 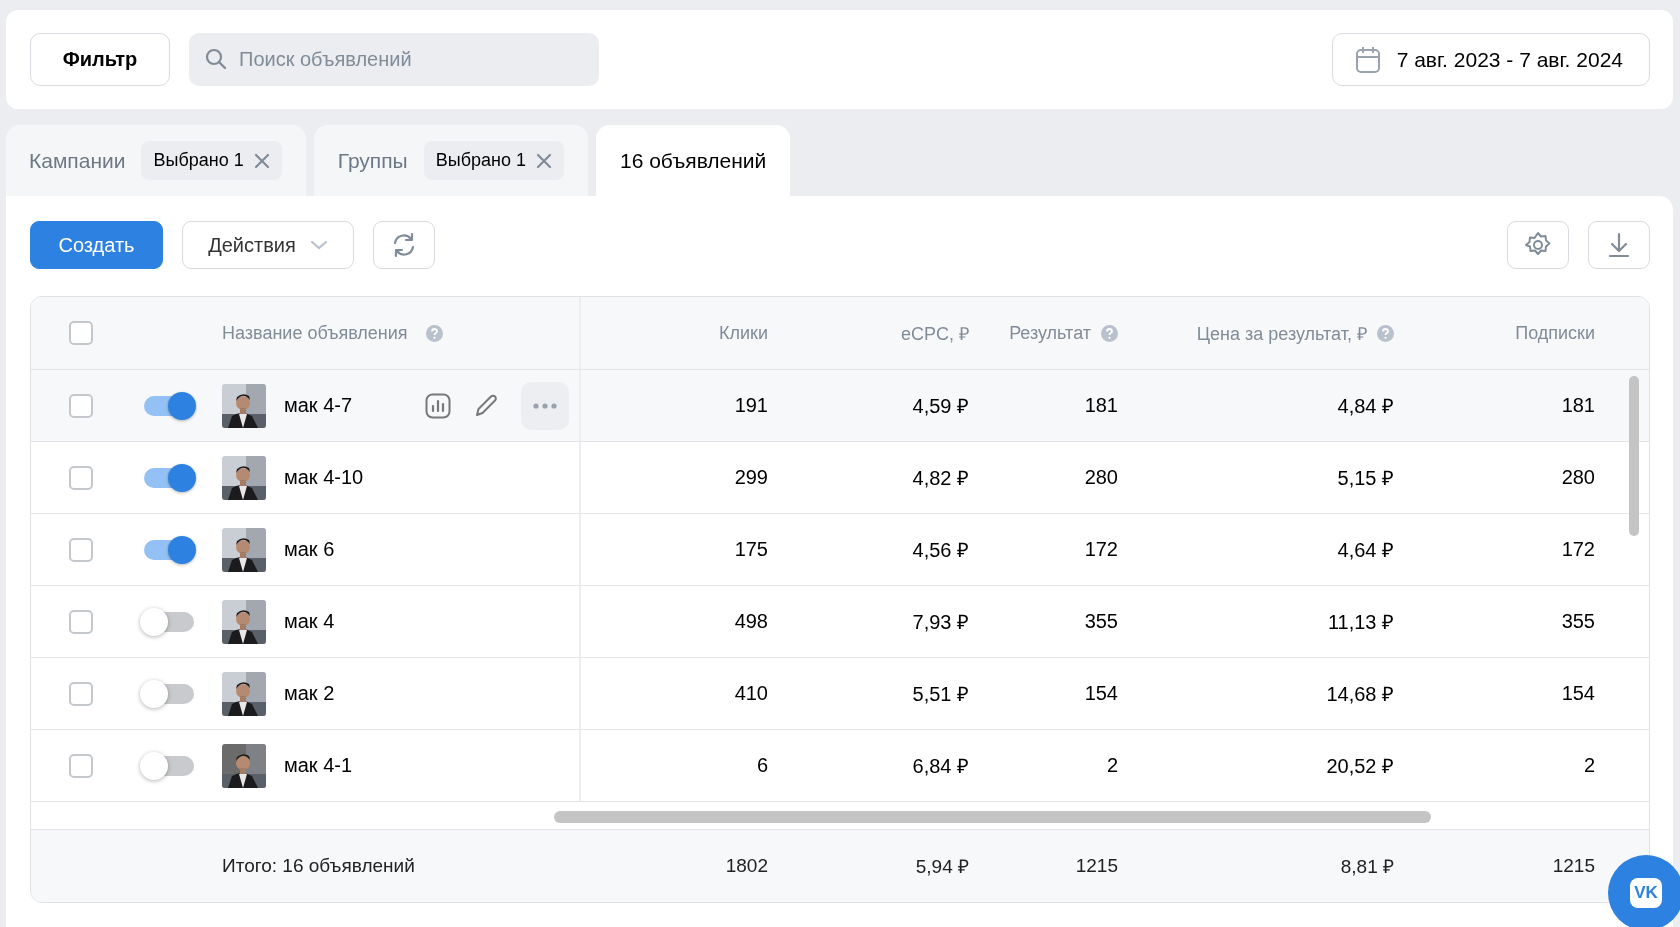 What do you see at coordinates (1367, 867) in the screenshot?
I see `total-cell-text: 8,81 ₽` at bounding box center [1367, 867].